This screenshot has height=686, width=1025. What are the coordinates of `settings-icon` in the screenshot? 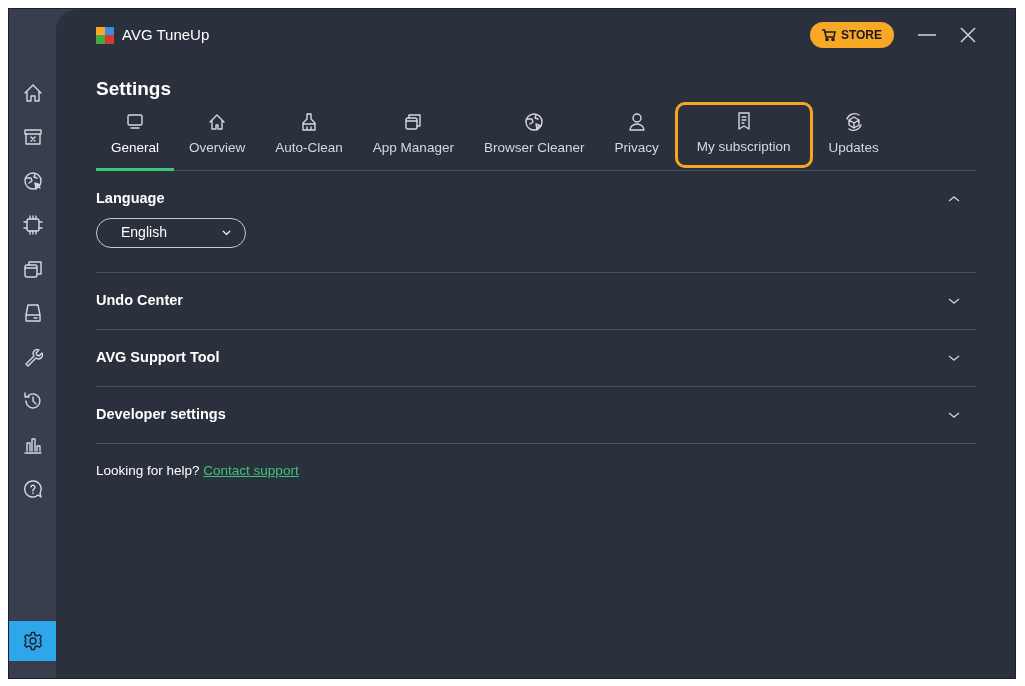 It's located at (32, 641).